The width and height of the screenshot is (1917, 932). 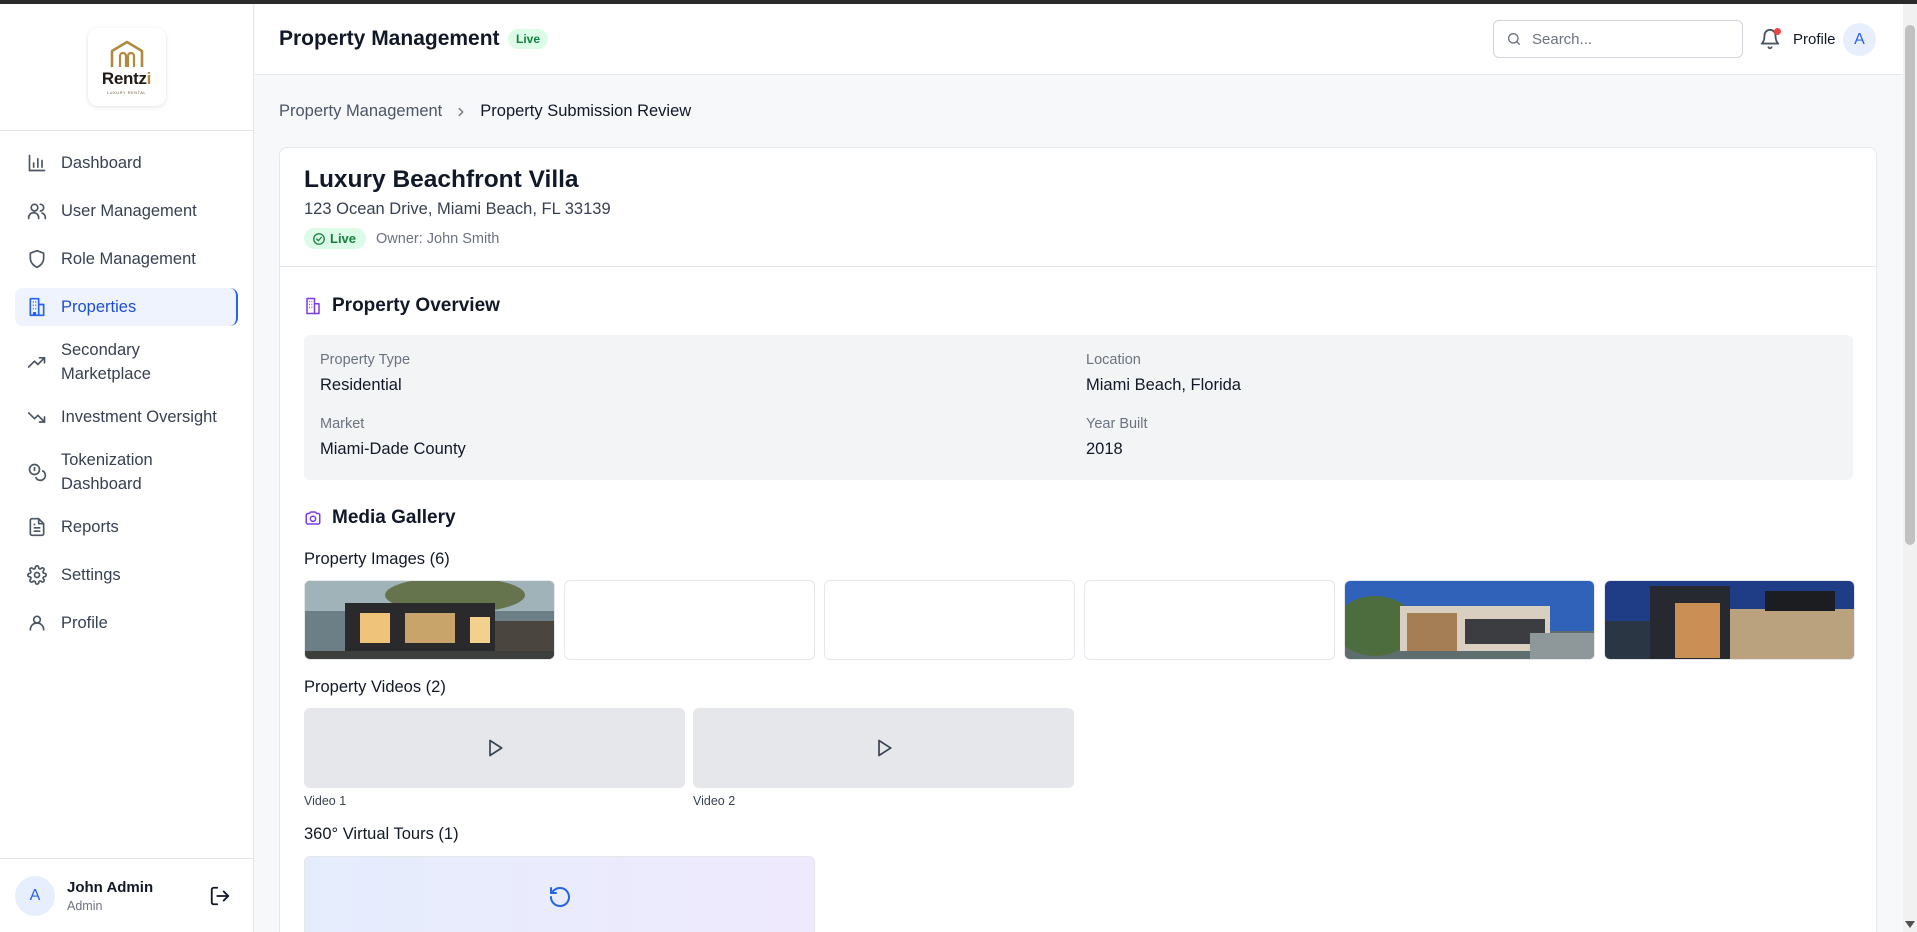 What do you see at coordinates (220, 896) in the screenshot?
I see `logout-icon` at bounding box center [220, 896].